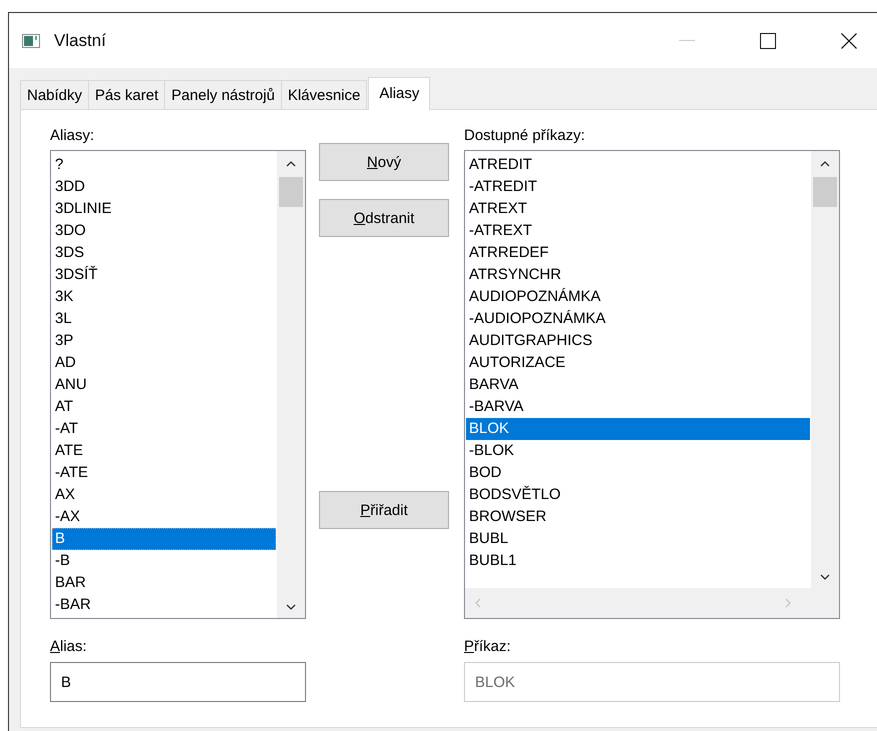 Image resolution: width=877 pixels, height=731 pixels. Describe the element at coordinates (164, 561) in the screenshot. I see `list-item: -B` at that location.